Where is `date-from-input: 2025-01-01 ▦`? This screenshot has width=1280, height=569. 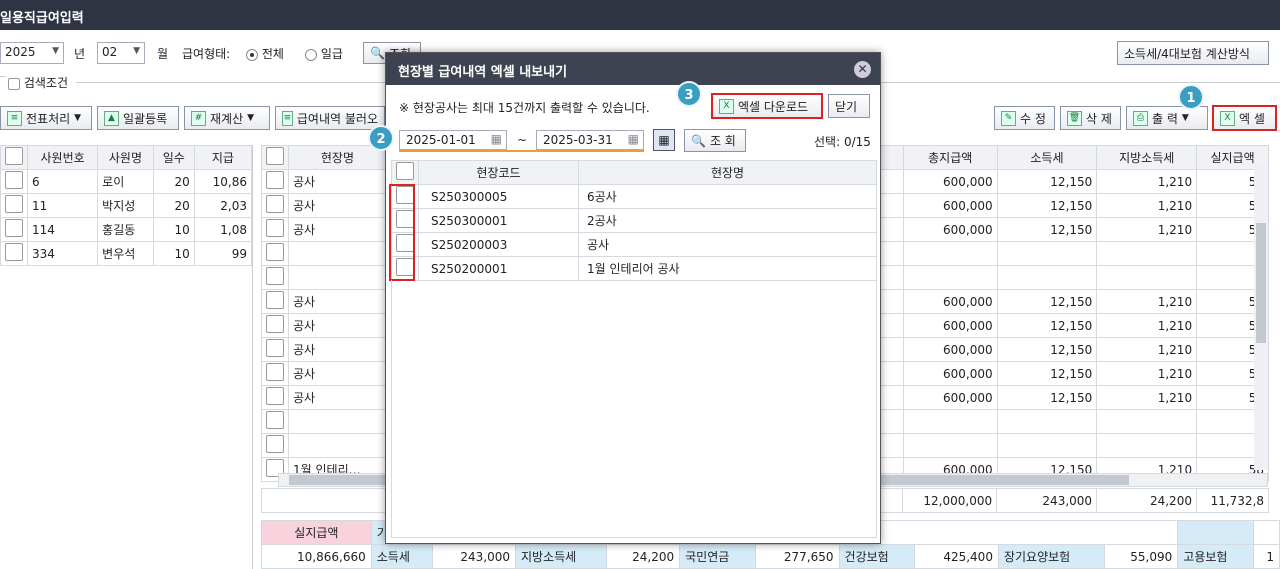 date-from-input: 2025-01-01 ▦ is located at coordinates (453, 140).